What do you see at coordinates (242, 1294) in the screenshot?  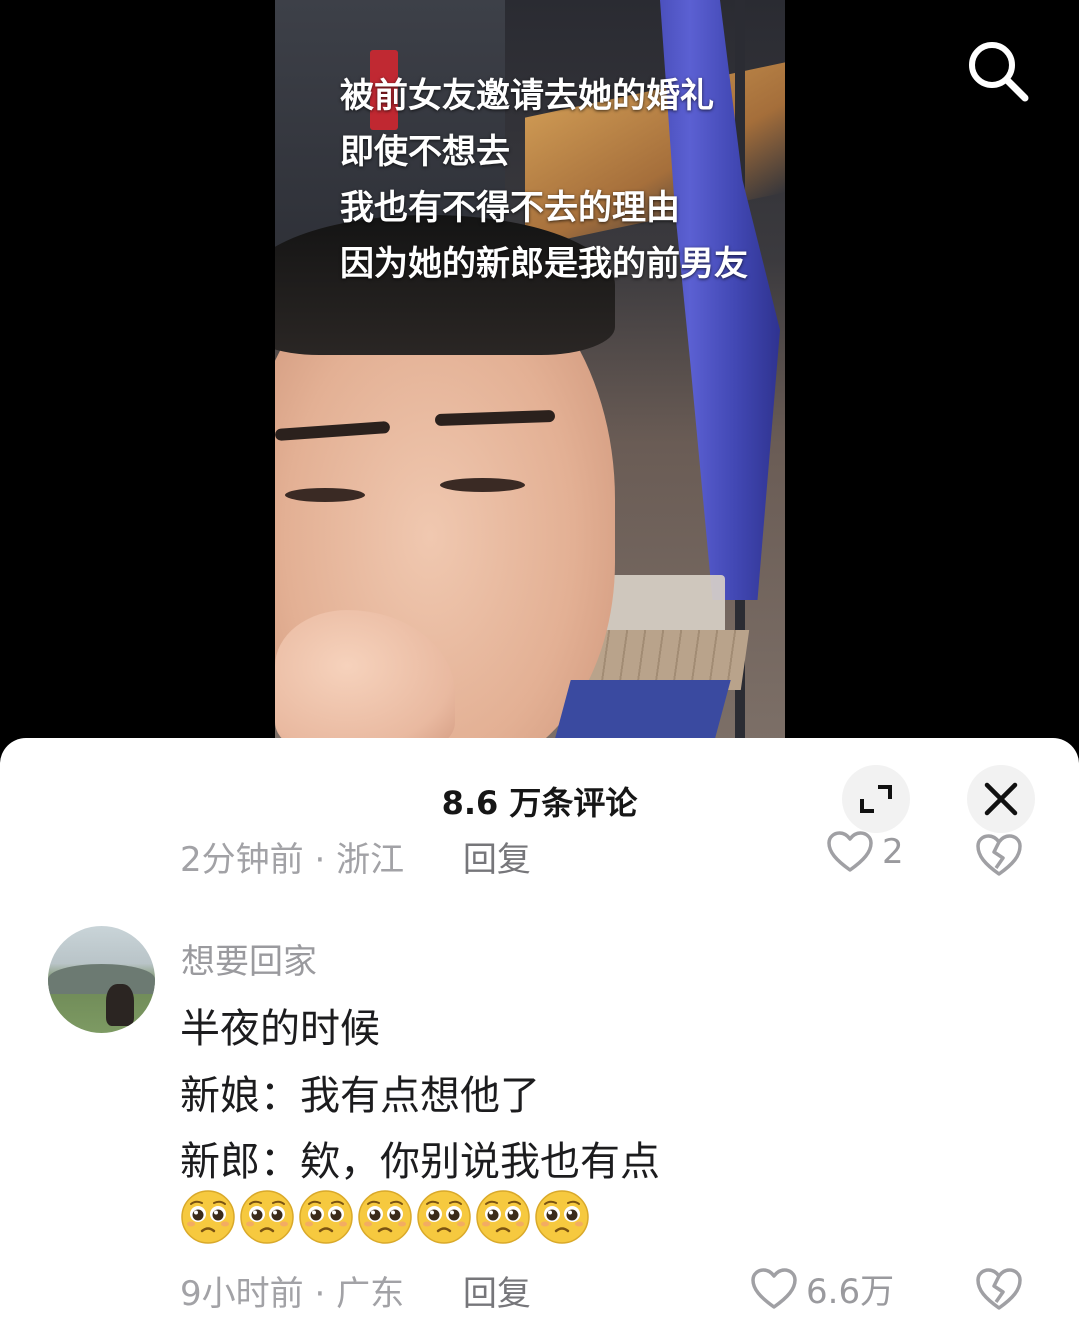 I see `comment-time: 9小时前` at bounding box center [242, 1294].